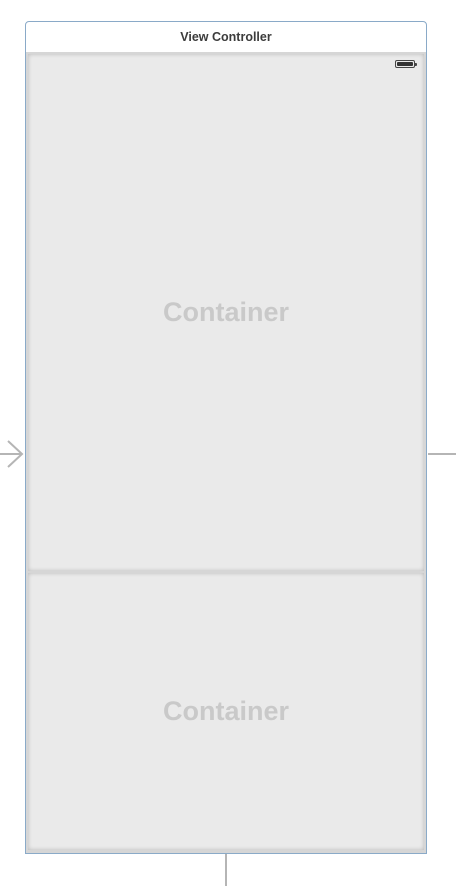 This screenshot has height=886, width=456. What do you see at coordinates (406, 64) in the screenshot?
I see `battery-icon` at bounding box center [406, 64].